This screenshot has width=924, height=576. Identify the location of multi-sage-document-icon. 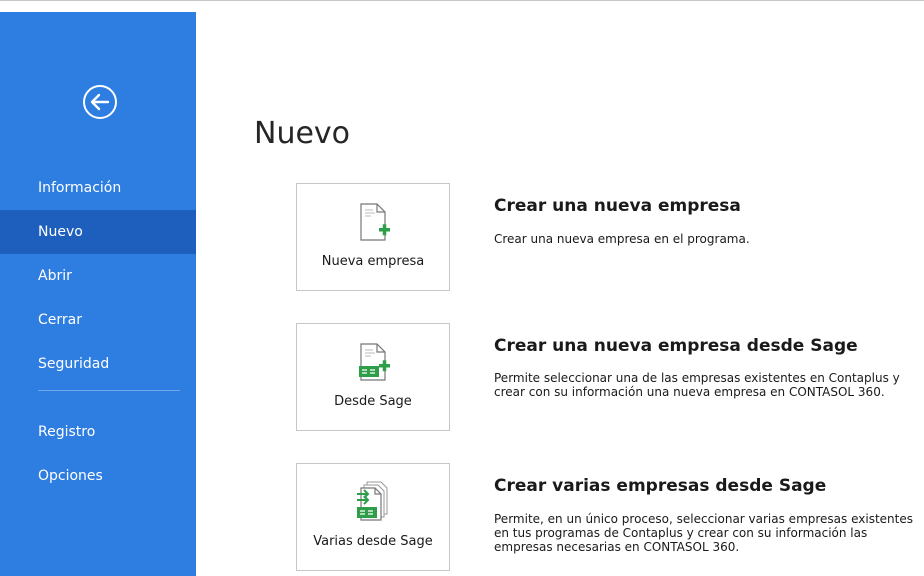
(372, 501).